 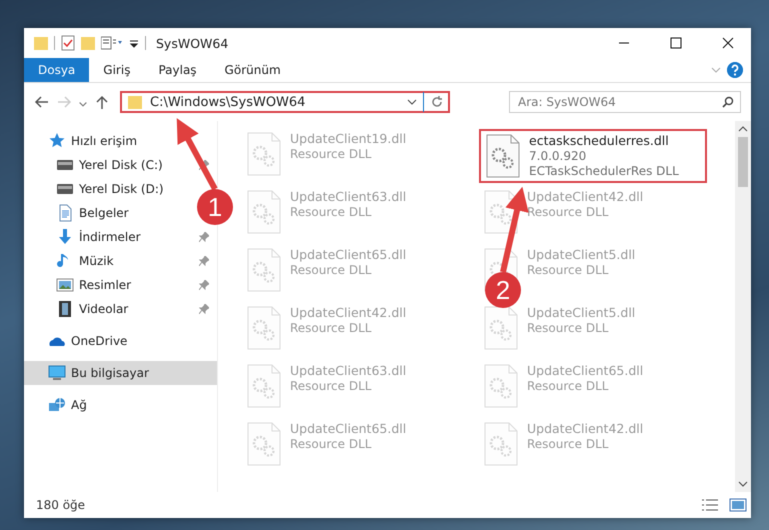 I want to click on file-type: ECTaskSchedulerRes DLL, so click(x=604, y=171).